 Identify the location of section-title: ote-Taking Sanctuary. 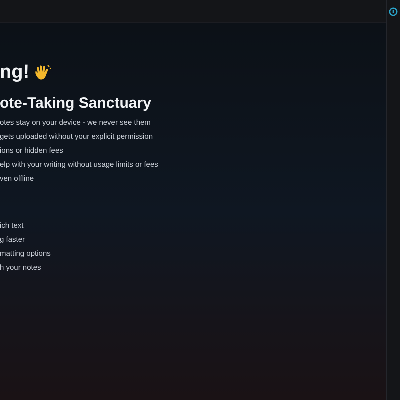
(76, 103).